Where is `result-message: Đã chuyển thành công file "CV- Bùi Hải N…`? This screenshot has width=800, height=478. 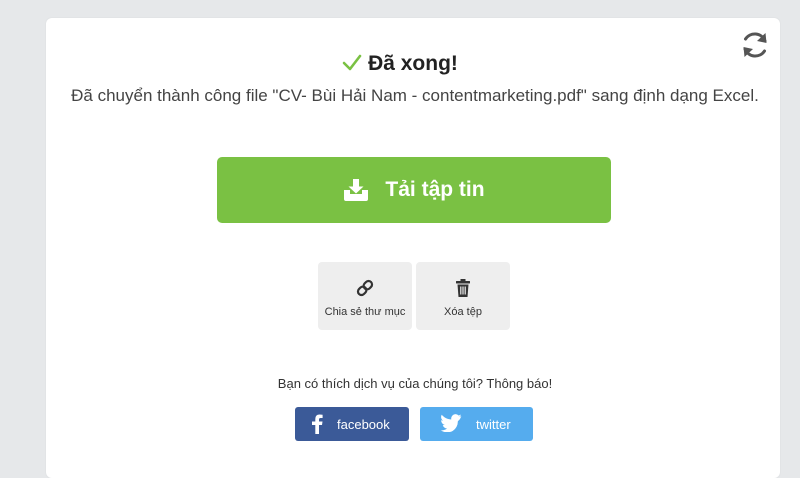 result-message: Đã chuyển thành công file "CV- Bùi Hải N… is located at coordinates (415, 95).